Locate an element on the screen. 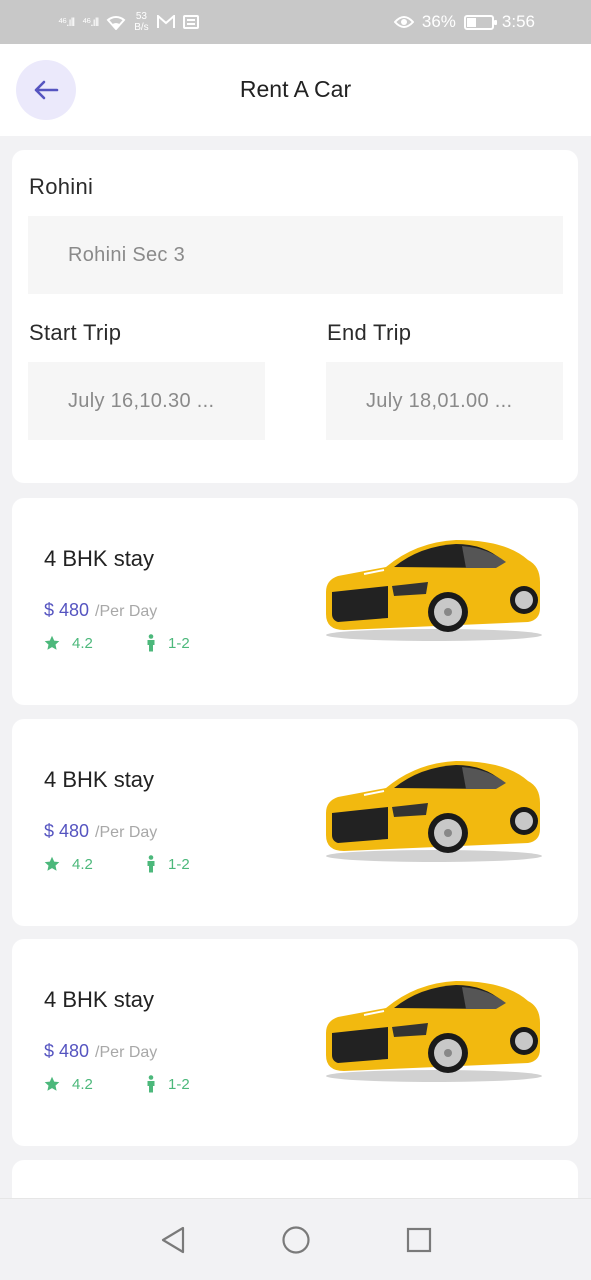  triangle-back-icon is located at coordinates (173, 1240).